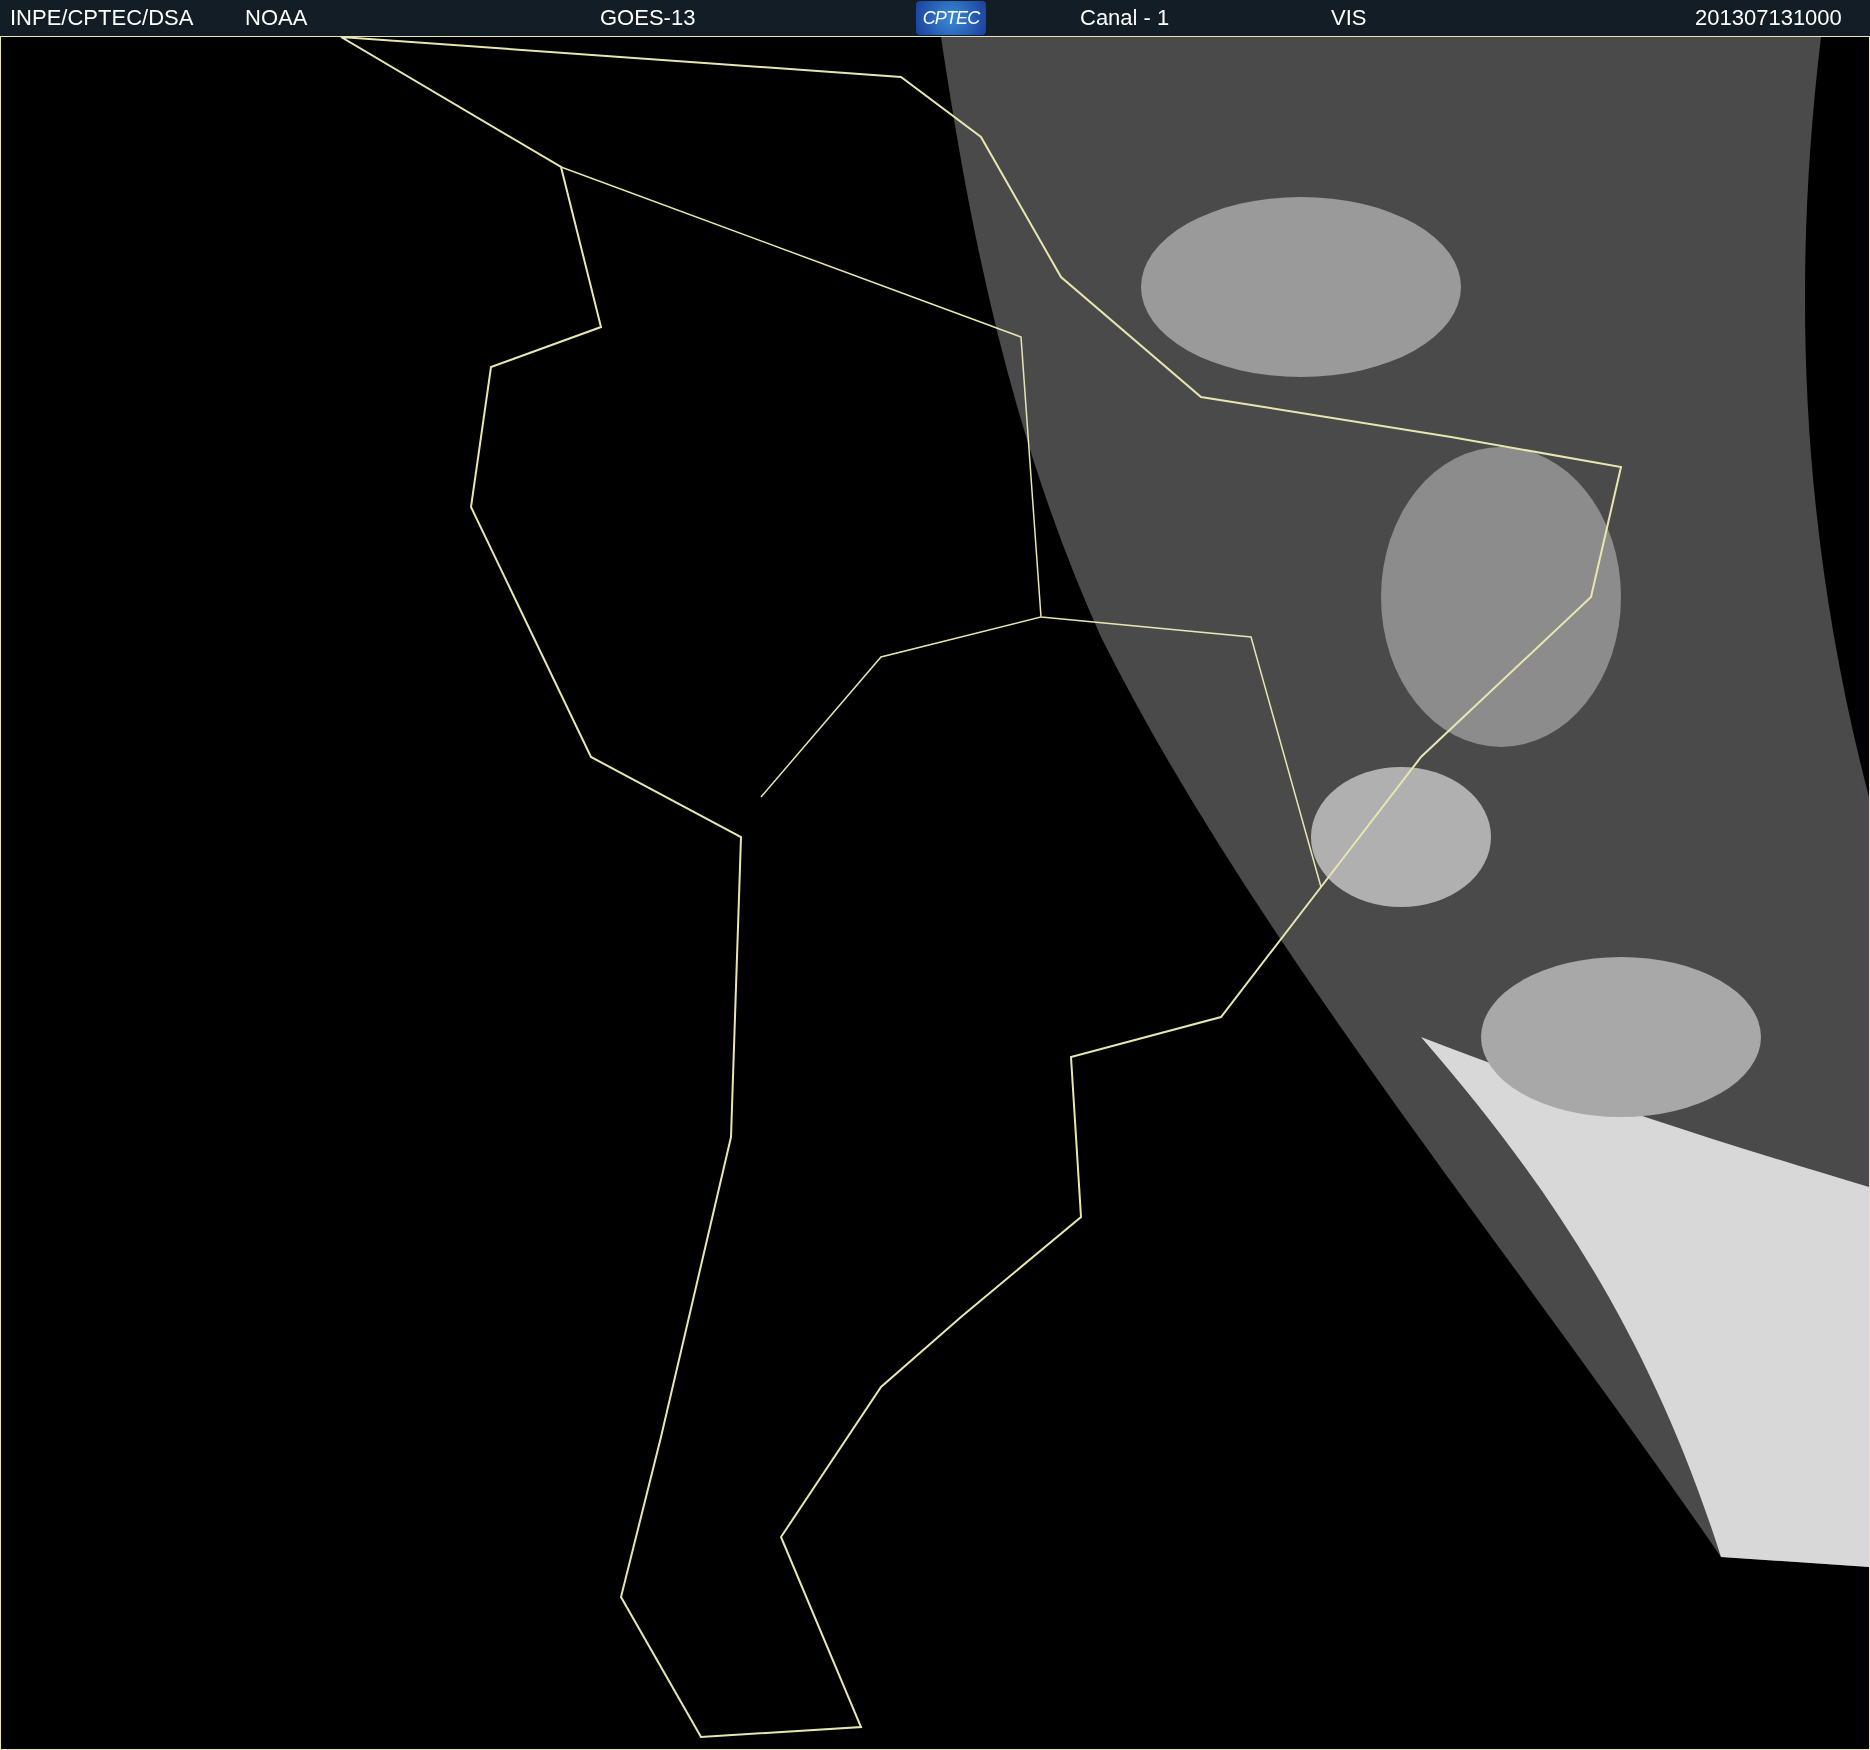  I want to click on source-label: INPE/CPTEC/DSA, so click(102, 18).